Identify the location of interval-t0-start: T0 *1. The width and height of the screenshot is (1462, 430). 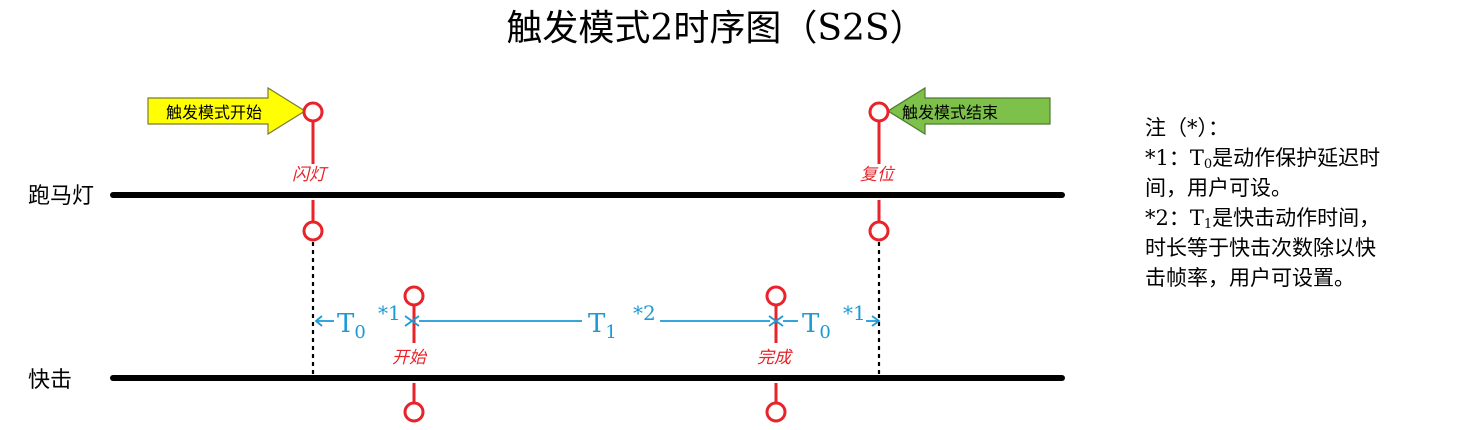
(367, 322).